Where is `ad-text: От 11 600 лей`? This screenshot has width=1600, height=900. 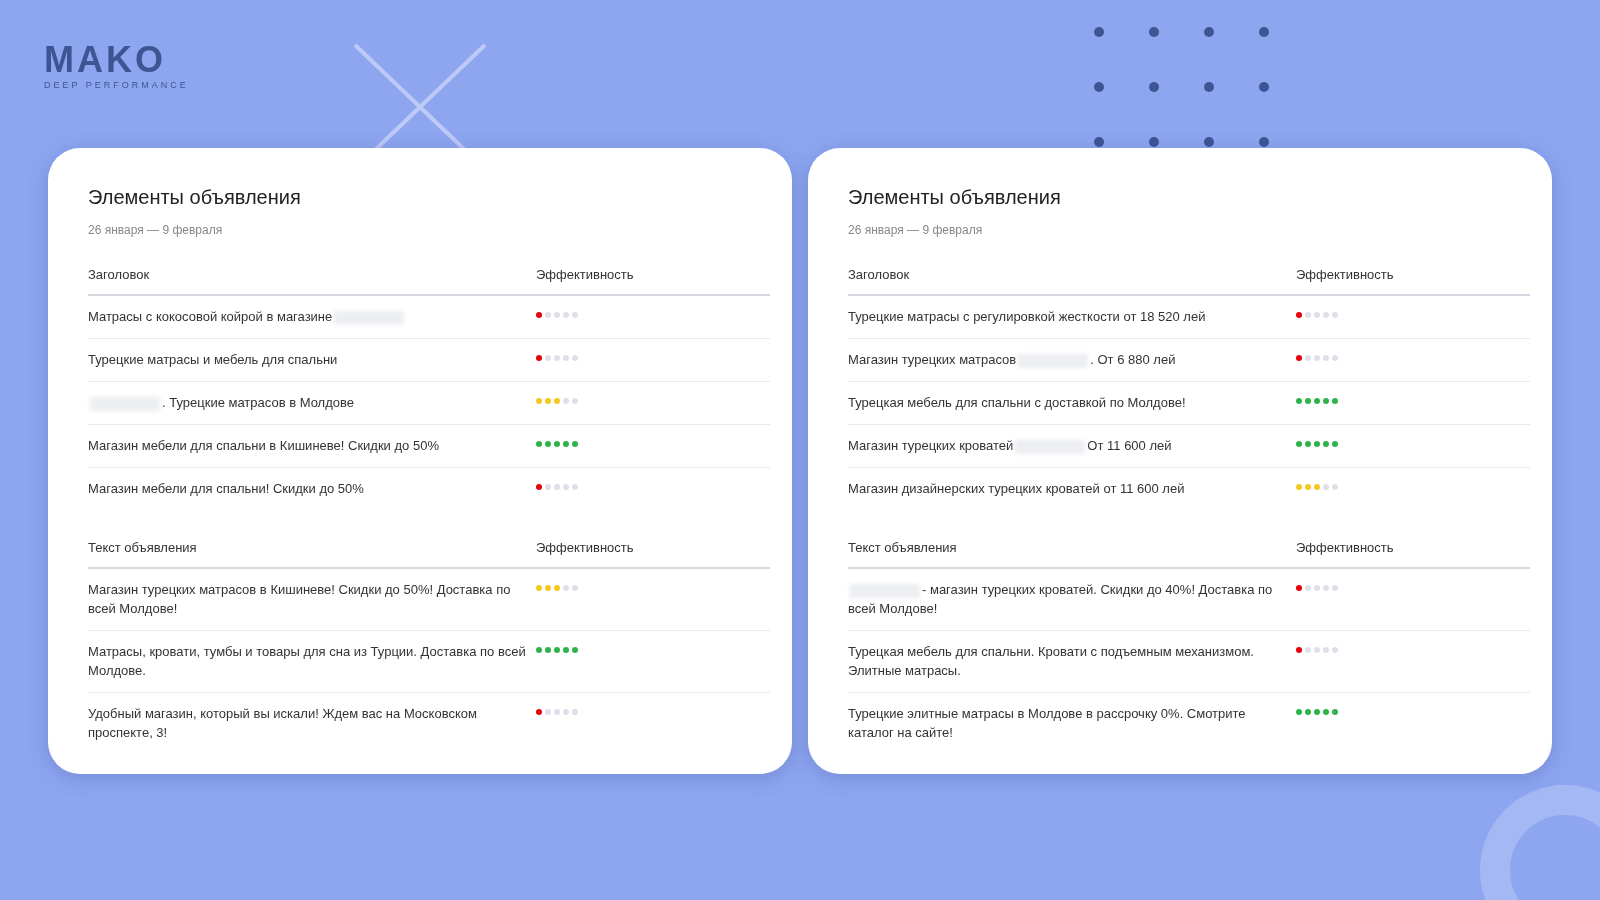 ad-text: От 11 600 лей is located at coordinates (1129, 445).